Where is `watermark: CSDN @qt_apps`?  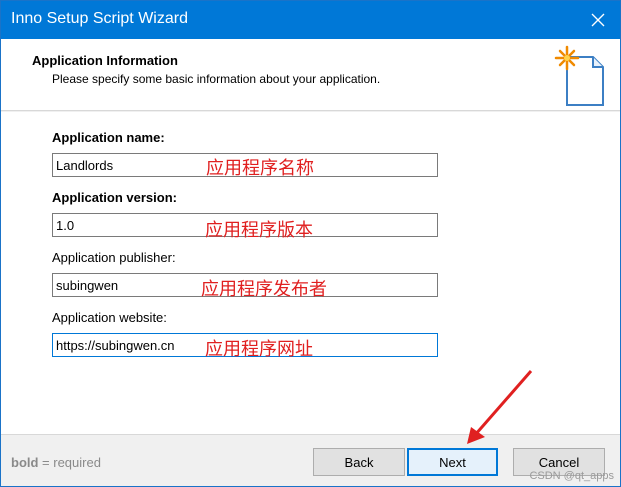 watermark: CSDN @qt_apps is located at coordinates (571, 476).